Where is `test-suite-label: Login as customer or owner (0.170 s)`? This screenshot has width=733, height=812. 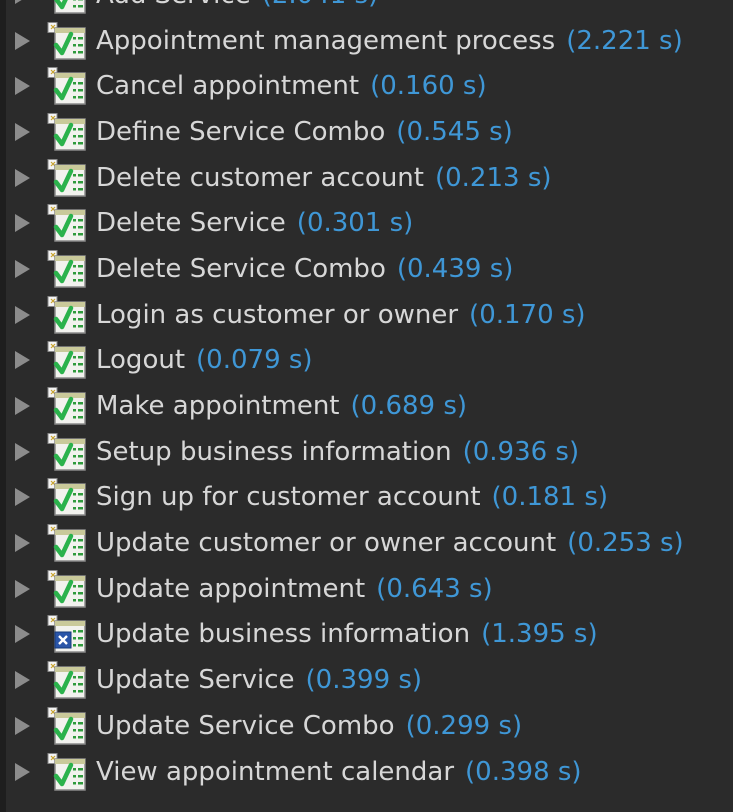
test-suite-label: Login as customer or owner (0.170 s) is located at coordinates (341, 315).